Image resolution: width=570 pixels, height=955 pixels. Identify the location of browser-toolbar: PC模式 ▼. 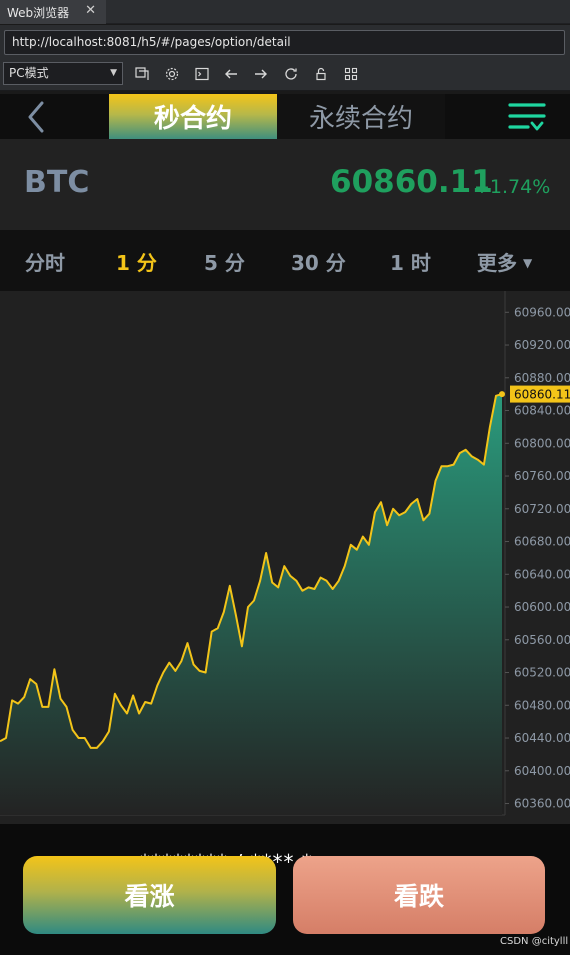
(285, 75).